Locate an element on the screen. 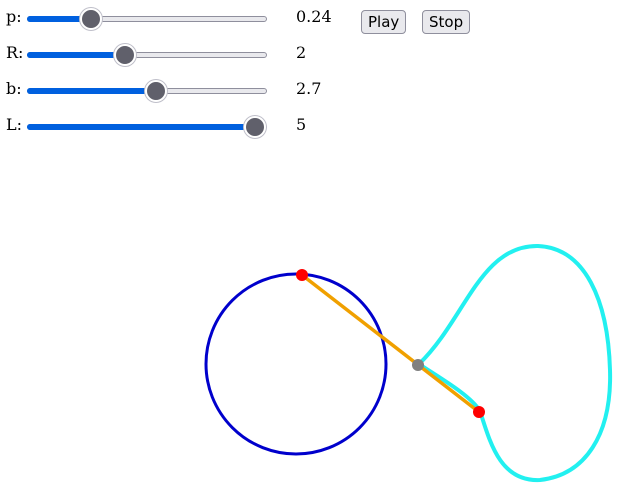  rod-end-point is located at coordinates (479, 412).